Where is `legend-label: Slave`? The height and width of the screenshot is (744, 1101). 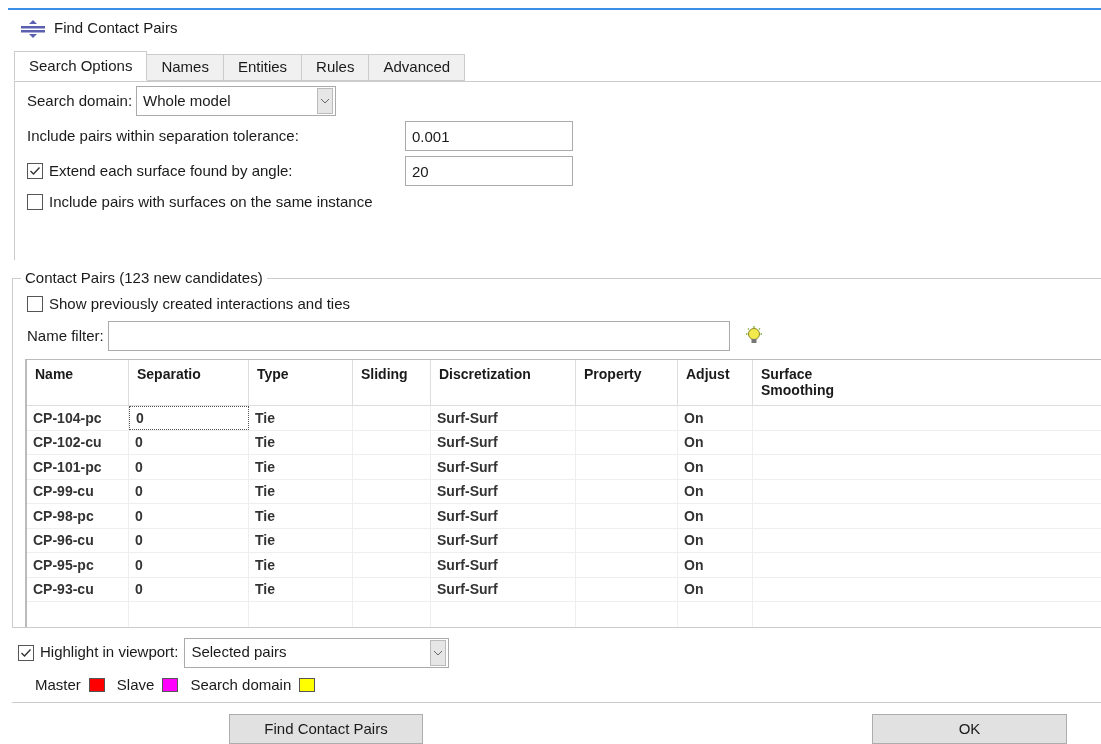 legend-label: Slave is located at coordinates (135, 684).